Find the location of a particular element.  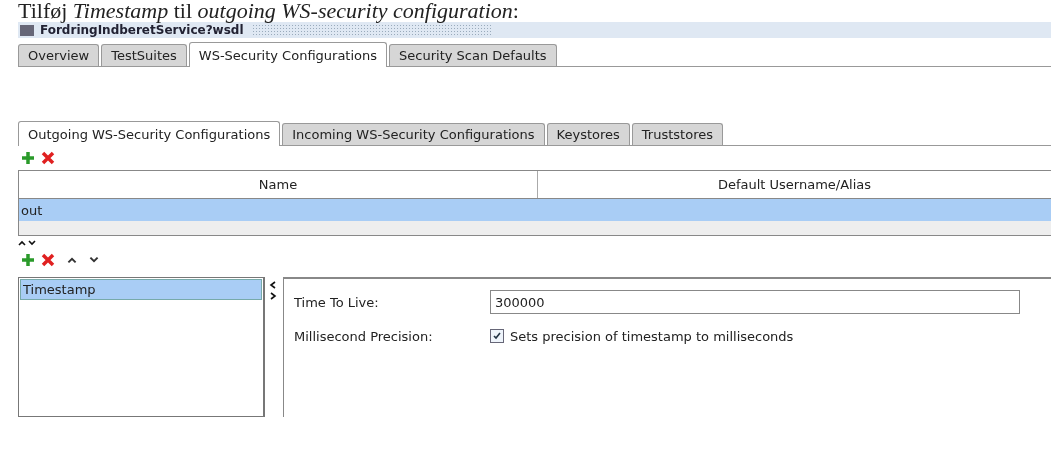

window-title: FordringIndberetService?wsdl is located at coordinates (142, 30).